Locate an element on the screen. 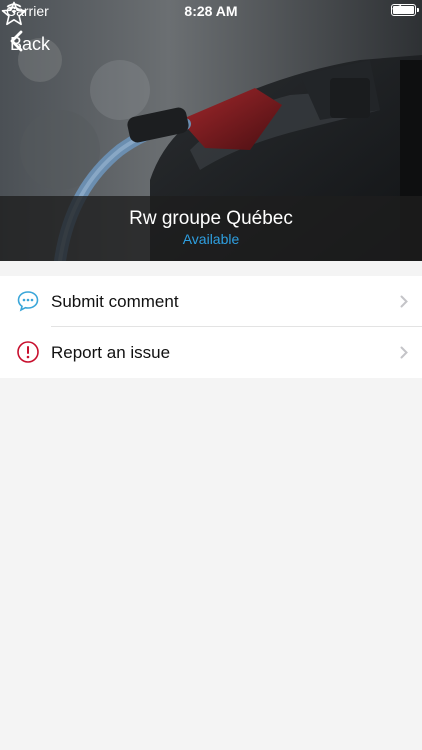 The width and height of the screenshot is (422, 750). status-time: 8:28 AM is located at coordinates (211, 11).